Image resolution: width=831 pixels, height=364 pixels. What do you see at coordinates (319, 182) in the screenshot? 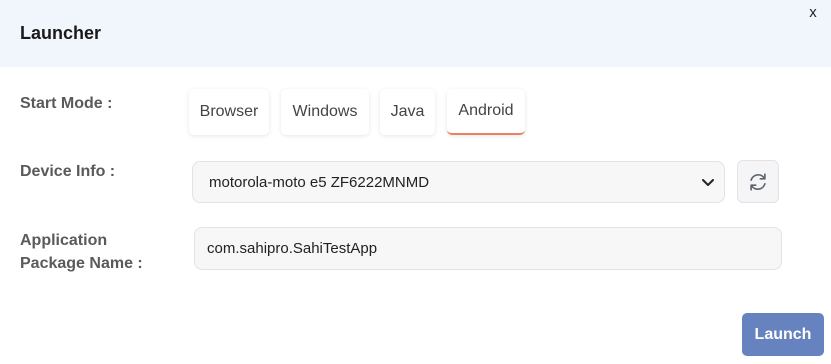
I see `device-select-value: motorola-moto e5 ZF6222MNMD` at bounding box center [319, 182].